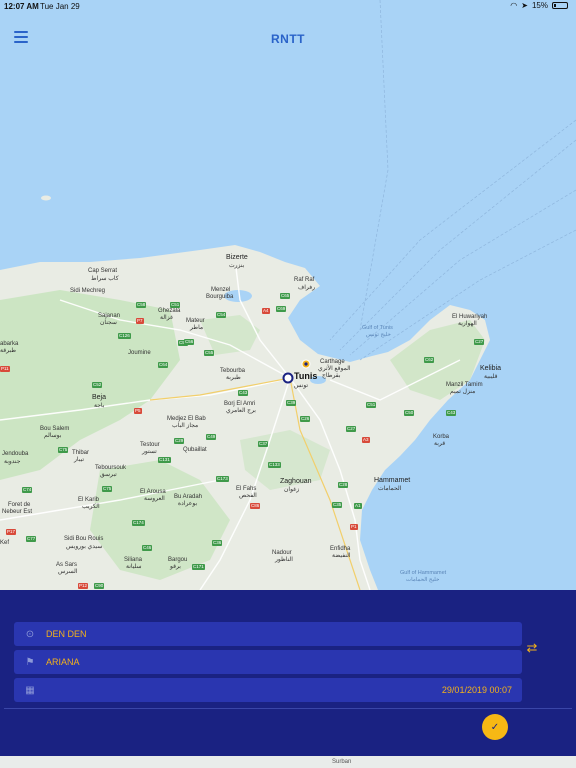 This screenshot has width=576, height=768. What do you see at coordinates (63, 662) in the screenshot?
I see `destination-value: ARIANA` at bounding box center [63, 662].